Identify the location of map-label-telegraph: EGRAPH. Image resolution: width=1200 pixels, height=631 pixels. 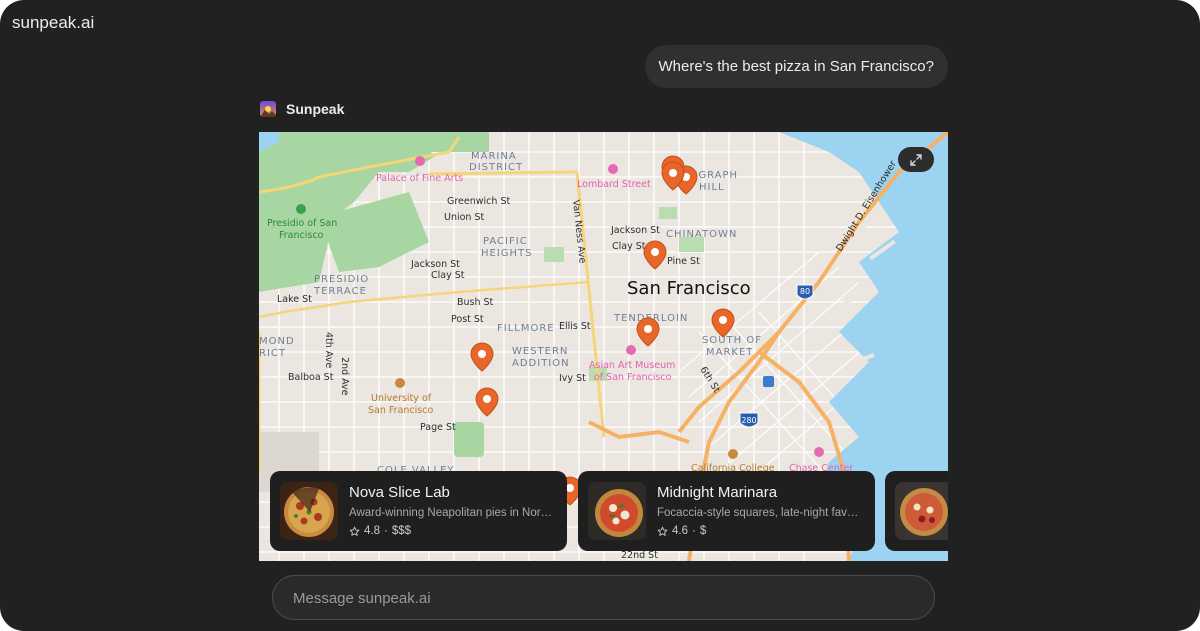
(714, 175).